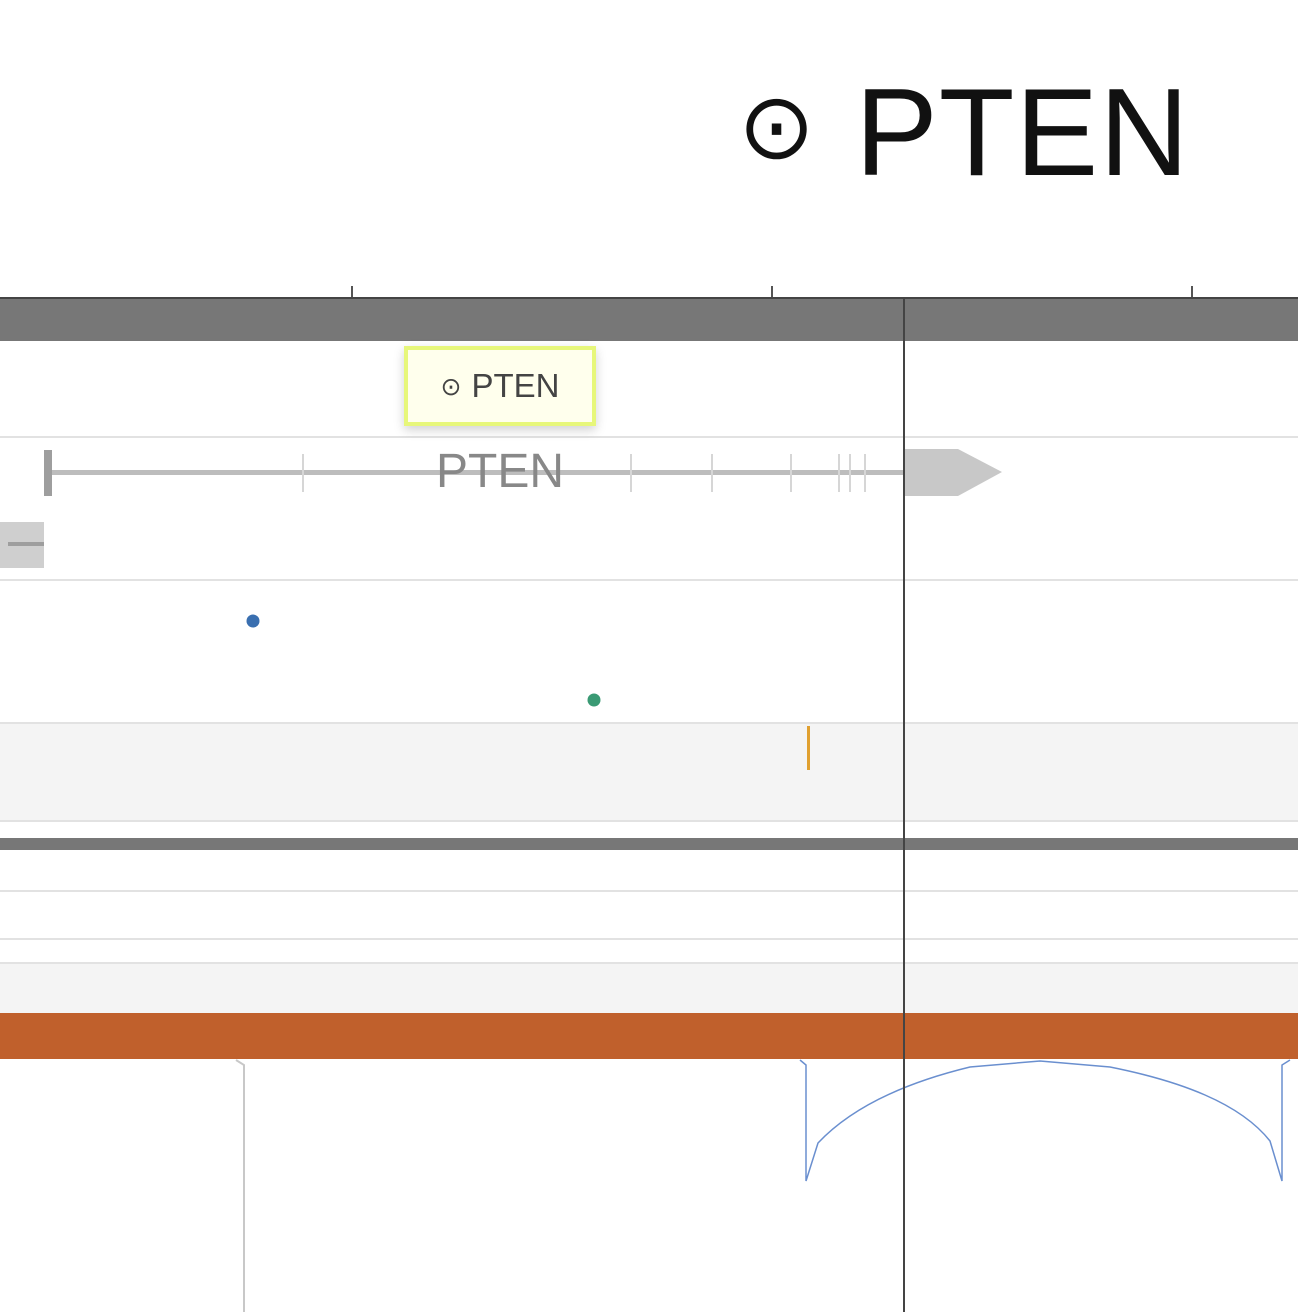 This screenshot has width=1298, height=1312. I want to click on adjacent-gene-line, so click(26, 544).